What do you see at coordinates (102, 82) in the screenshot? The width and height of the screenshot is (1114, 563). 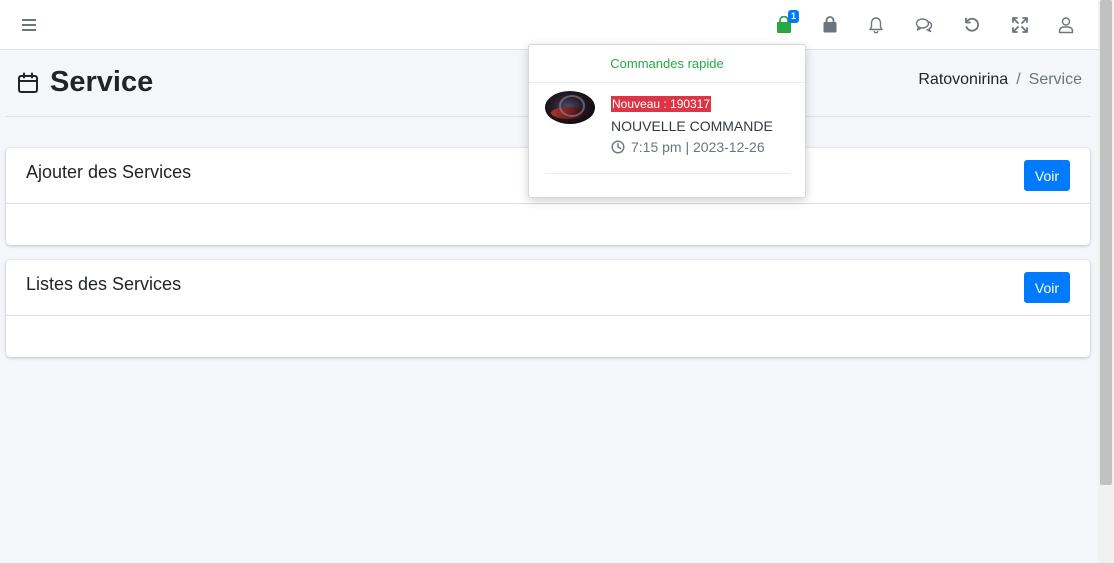 I see `page-title-text: Service` at bounding box center [102, 82].